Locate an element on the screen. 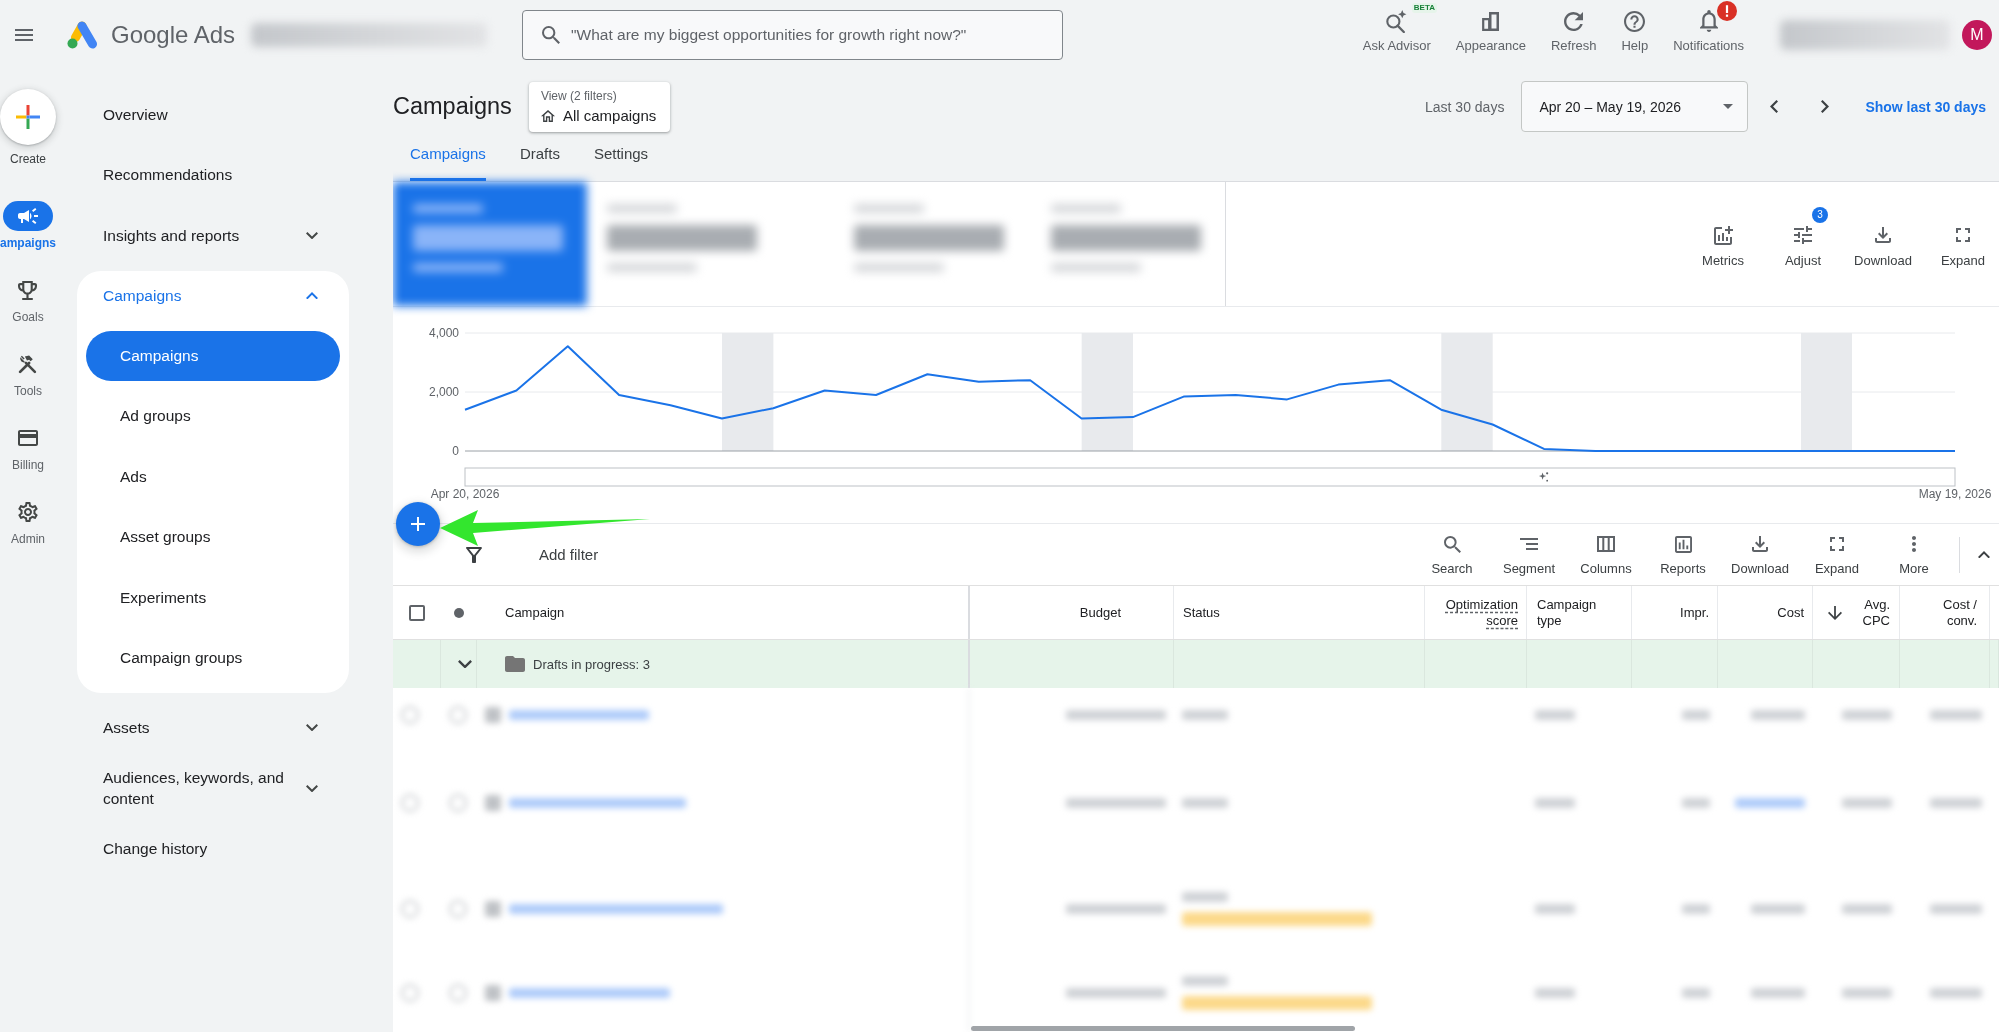 The width and height of the screenshot is (1999, 1032). appearance-button: Appearance is located at coordinates (1490, 31).